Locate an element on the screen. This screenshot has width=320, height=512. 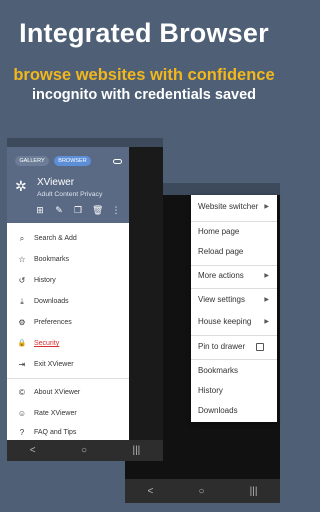
lock-icon: 🔒 is located at coordinates (22, 343).